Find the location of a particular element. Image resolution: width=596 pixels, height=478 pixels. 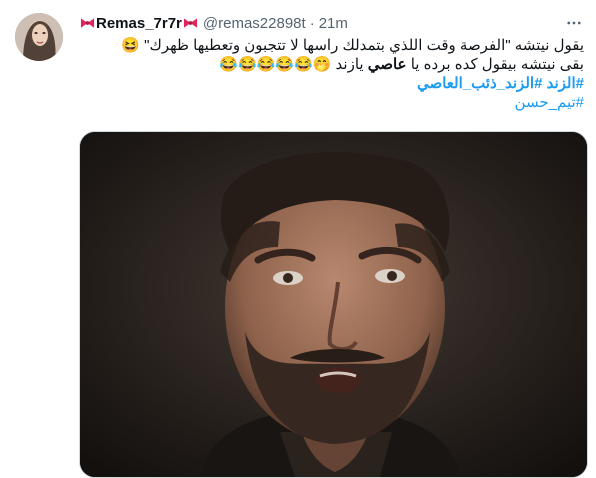

tweet-bold-word: عاصي is located at coordinates (387, 64).